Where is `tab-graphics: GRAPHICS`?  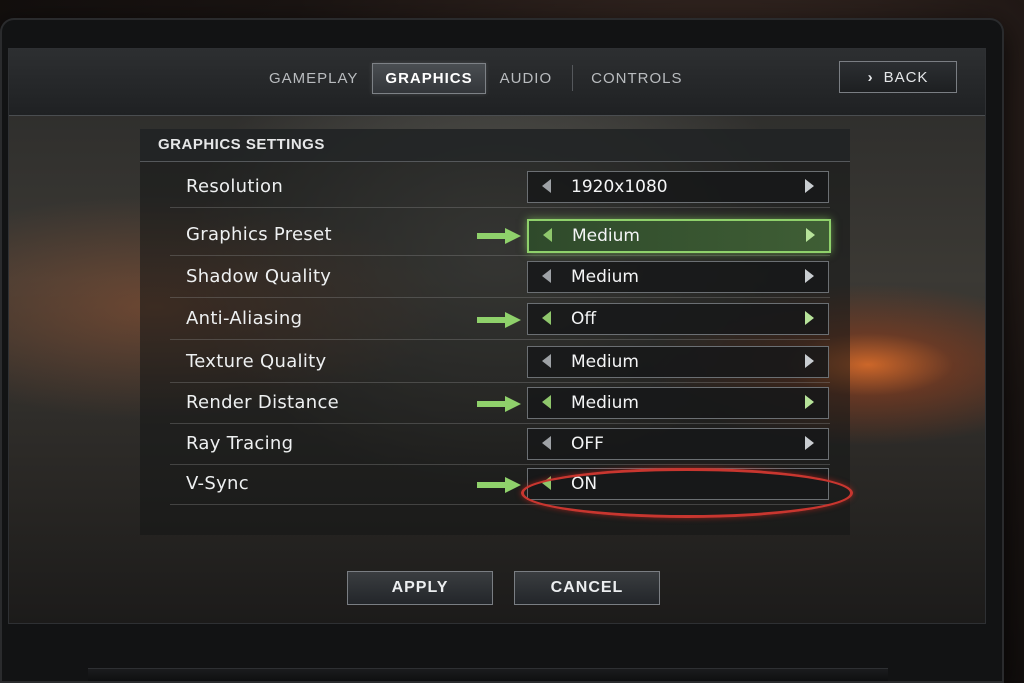 tab-graphics: GRAPHICS is located at coordinates (429, 78).